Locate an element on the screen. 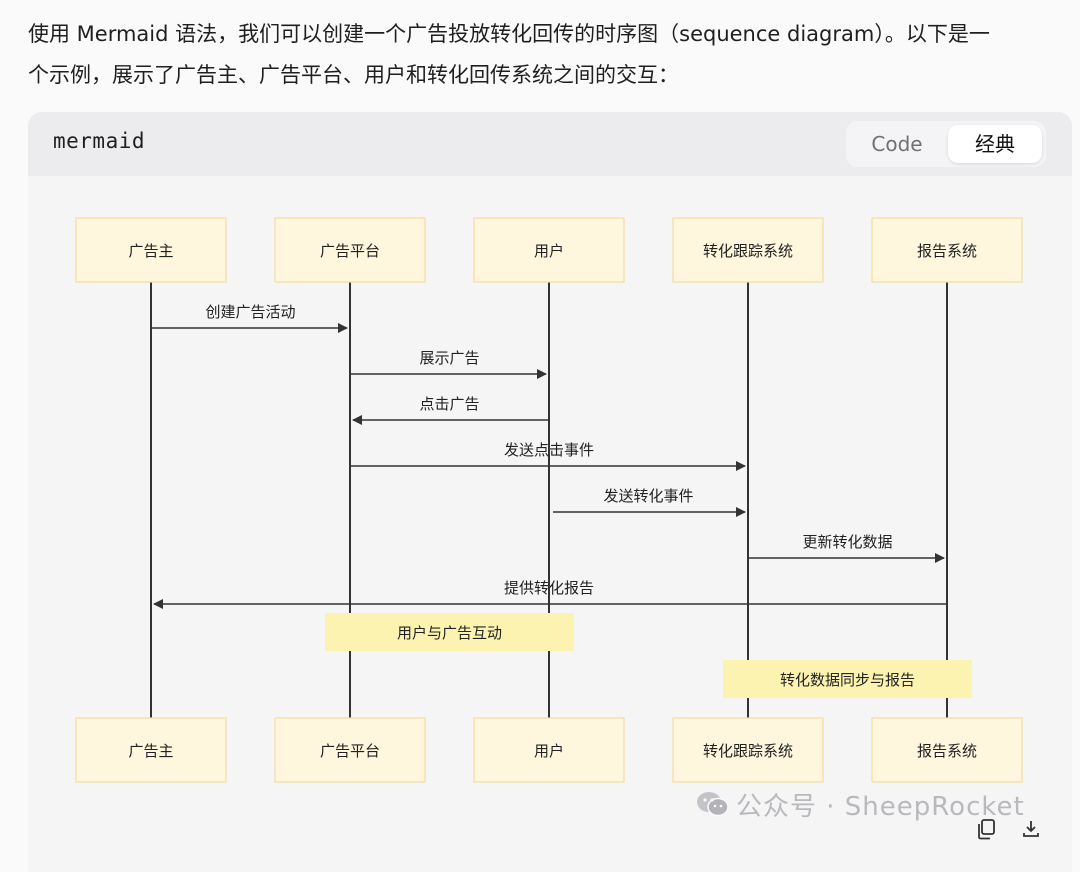 The image size is (1080, 872). message-label: 点击广告 is located at coordinates (449, 404).